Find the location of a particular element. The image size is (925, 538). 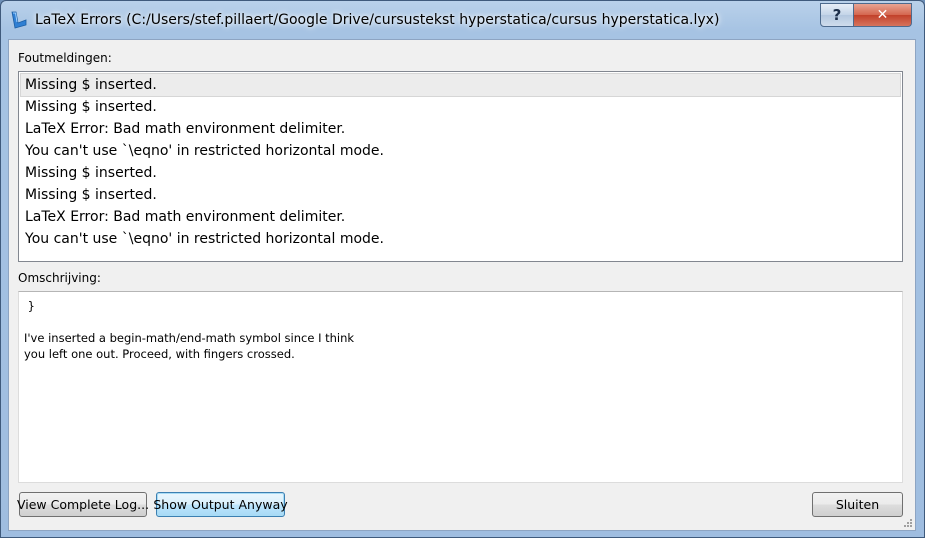

show-output-anyway-button: Show Output Anyway is located at coordinates (220, 504).